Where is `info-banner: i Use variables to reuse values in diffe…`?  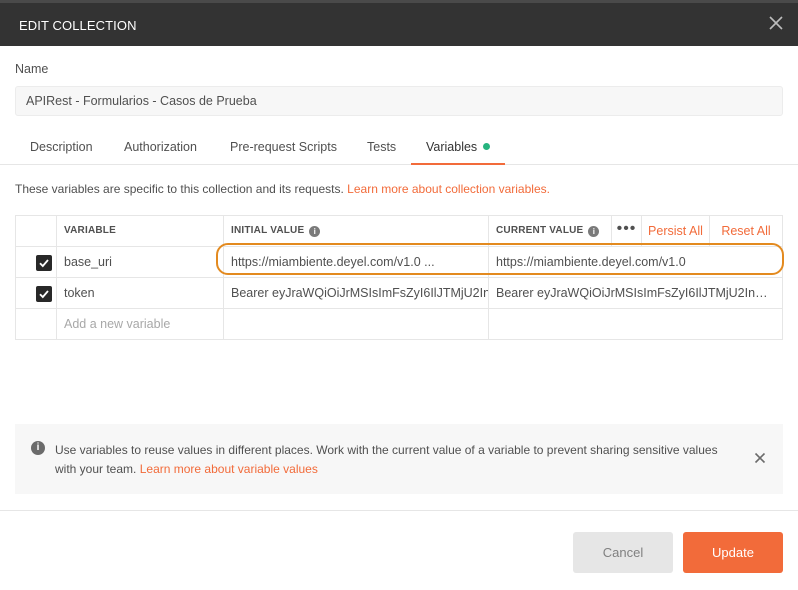 info-banner: i Use variables to reuse values in diffe… is located at coordinates (399, 459).